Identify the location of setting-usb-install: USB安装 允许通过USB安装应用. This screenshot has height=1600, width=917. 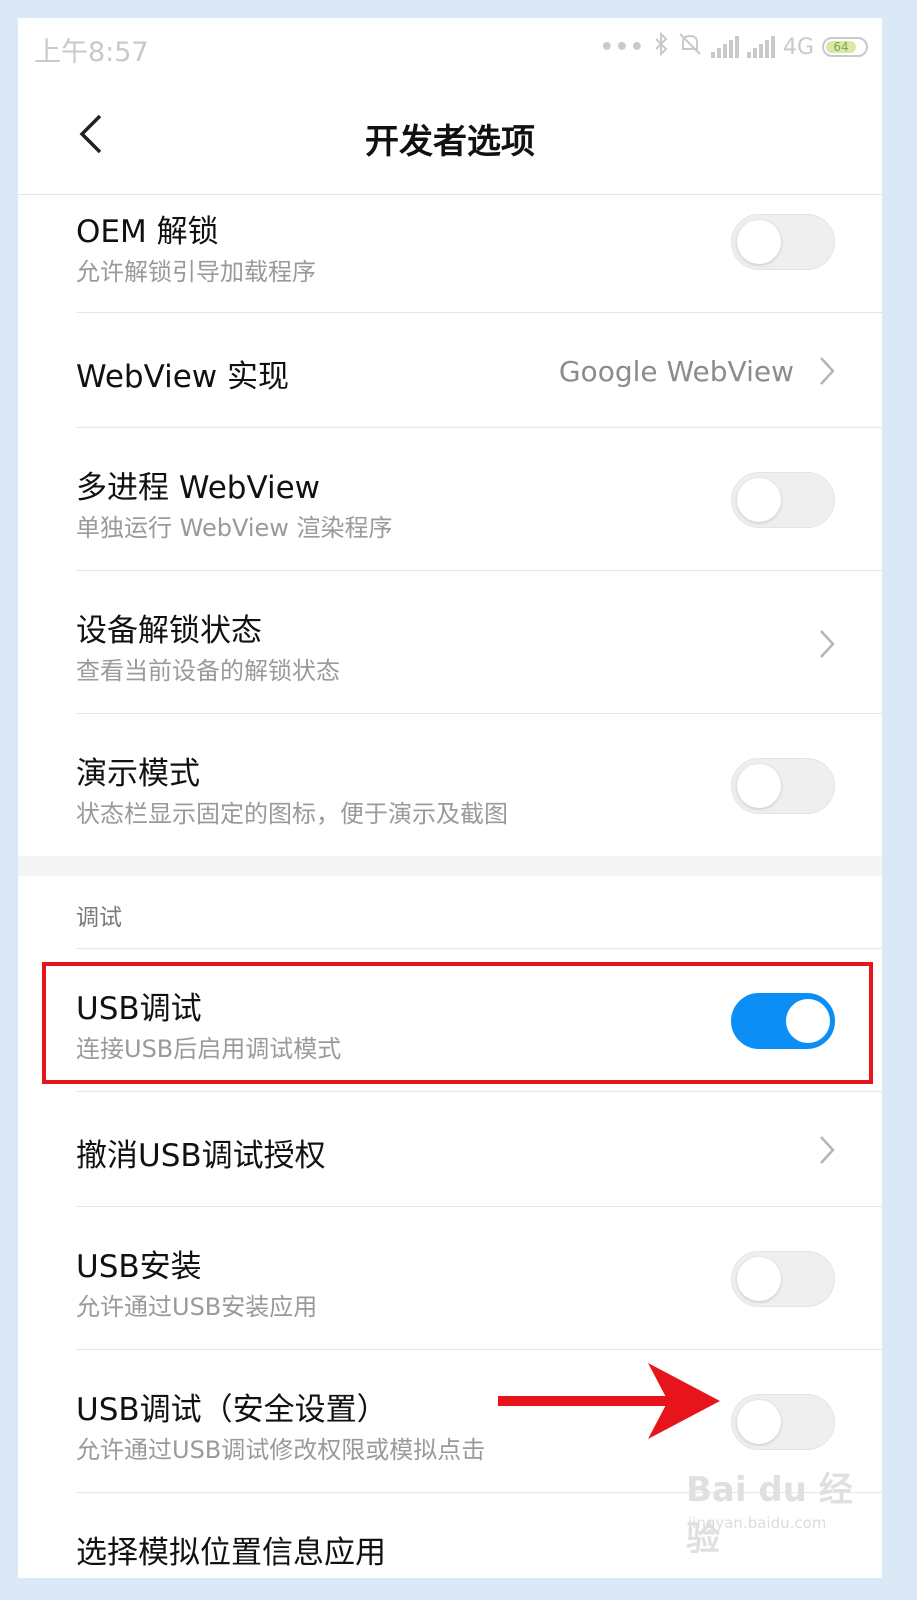
(479, 1278).